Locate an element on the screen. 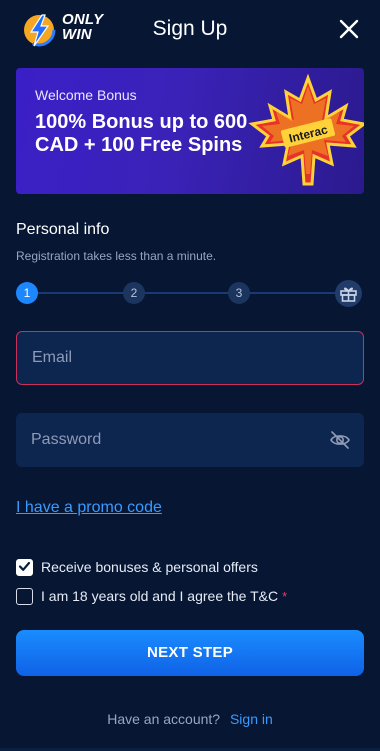 This screenshot has width=380, height=751. step-3: 3 is located at coordinates (239, 293).